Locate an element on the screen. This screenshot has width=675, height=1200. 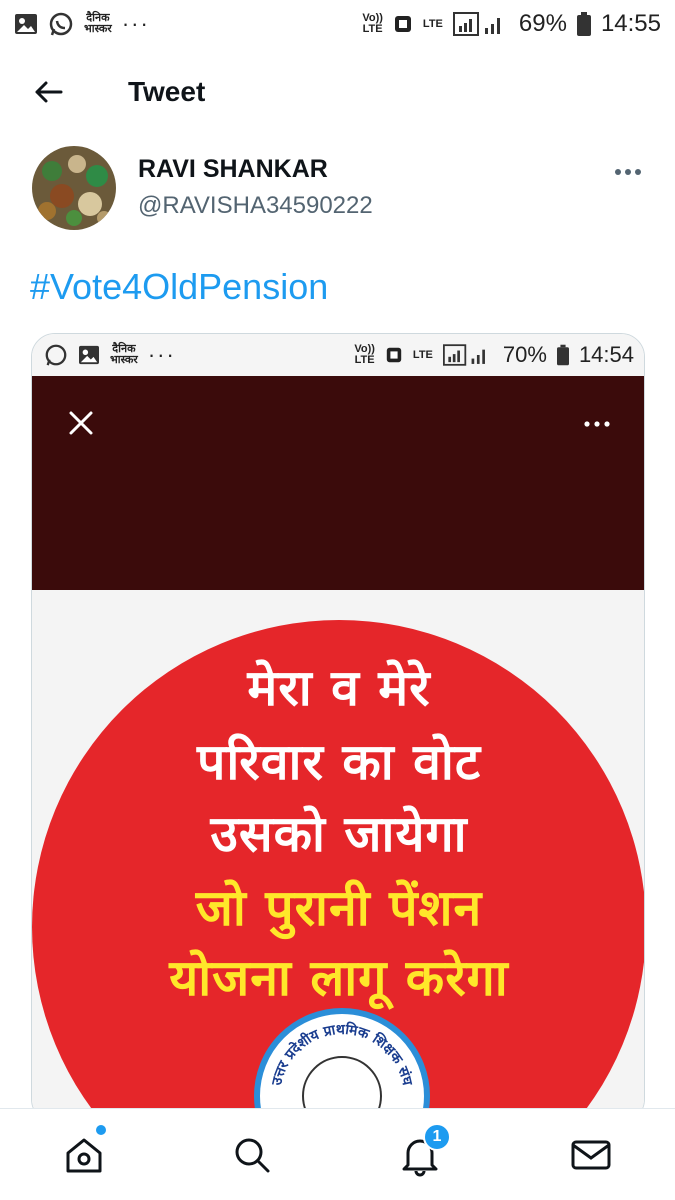
inner-more-dots: ··· is located at coordinates (161, 354).